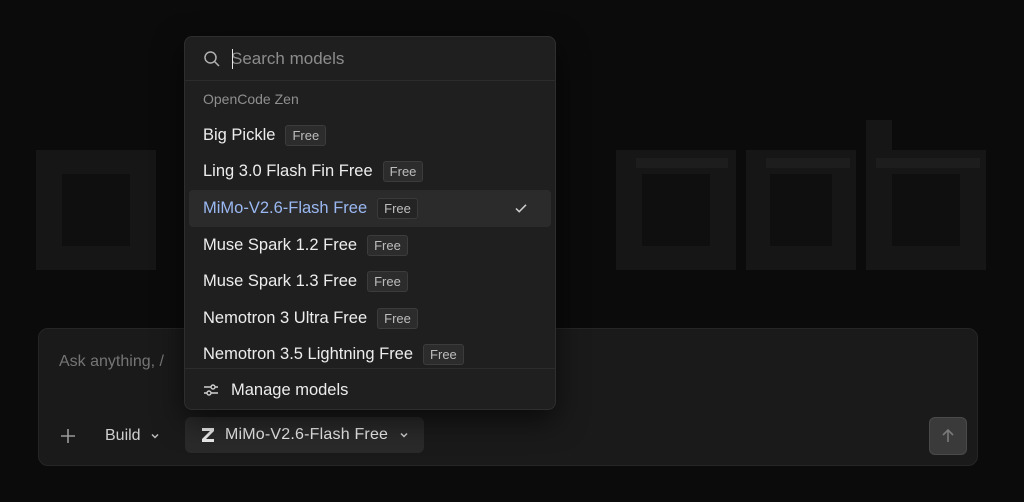 This screenshot has height=502, width=1024. What do you see at coordinates (123, 435) in the screenshot?
I see `agent-label: Build` at bounding box center [123, 435].